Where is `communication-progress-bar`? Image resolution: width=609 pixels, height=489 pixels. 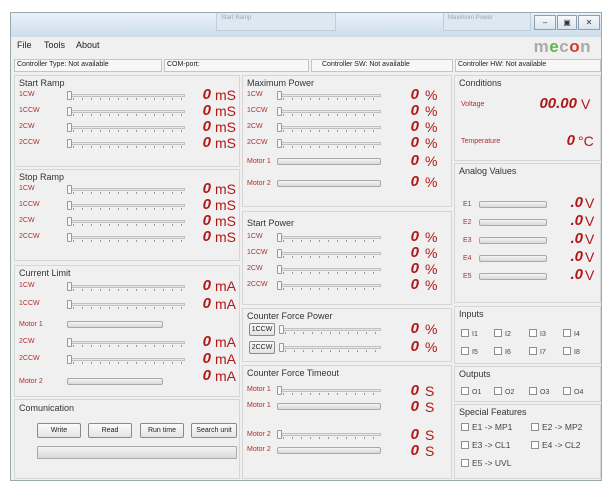 communication-progress-bar is located at coordinates (137, 452).